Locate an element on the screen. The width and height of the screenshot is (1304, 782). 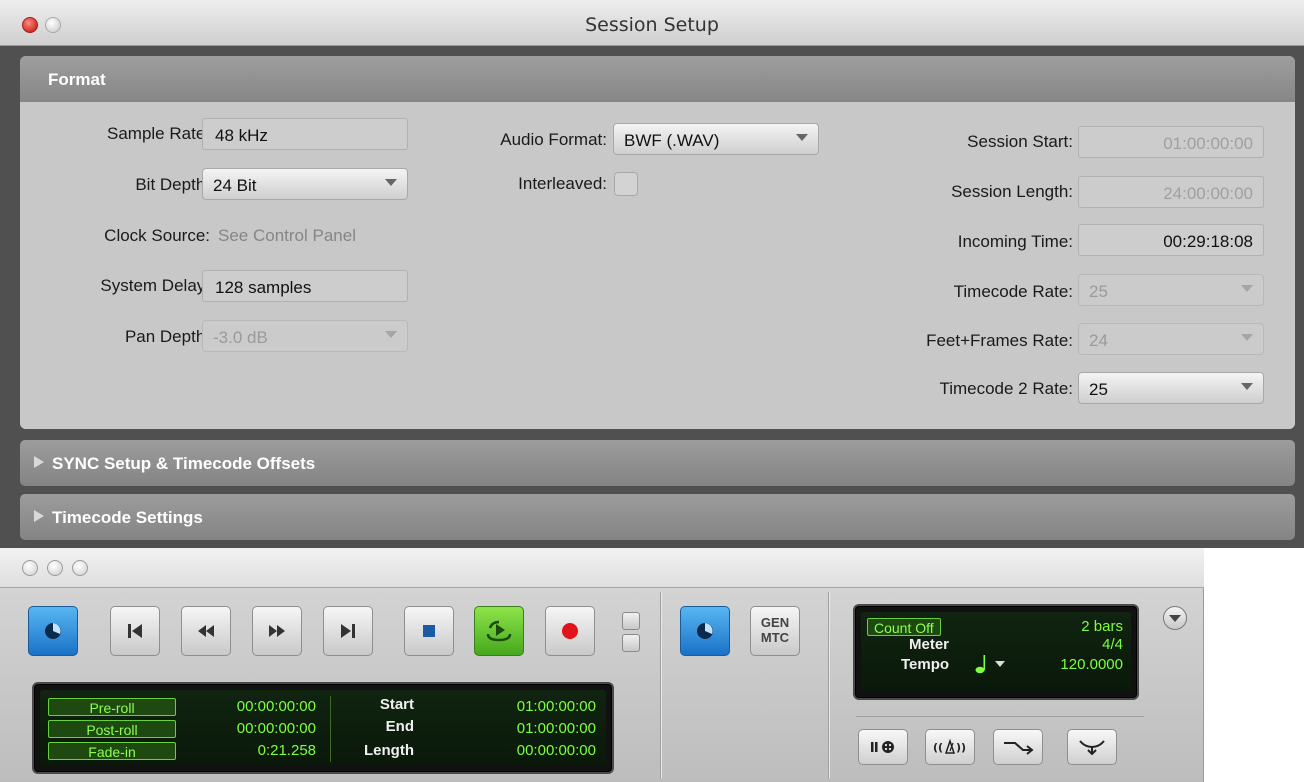
timecode2-rate-label: Timecode 2 Rate: is located at coordinates (1006, 388).